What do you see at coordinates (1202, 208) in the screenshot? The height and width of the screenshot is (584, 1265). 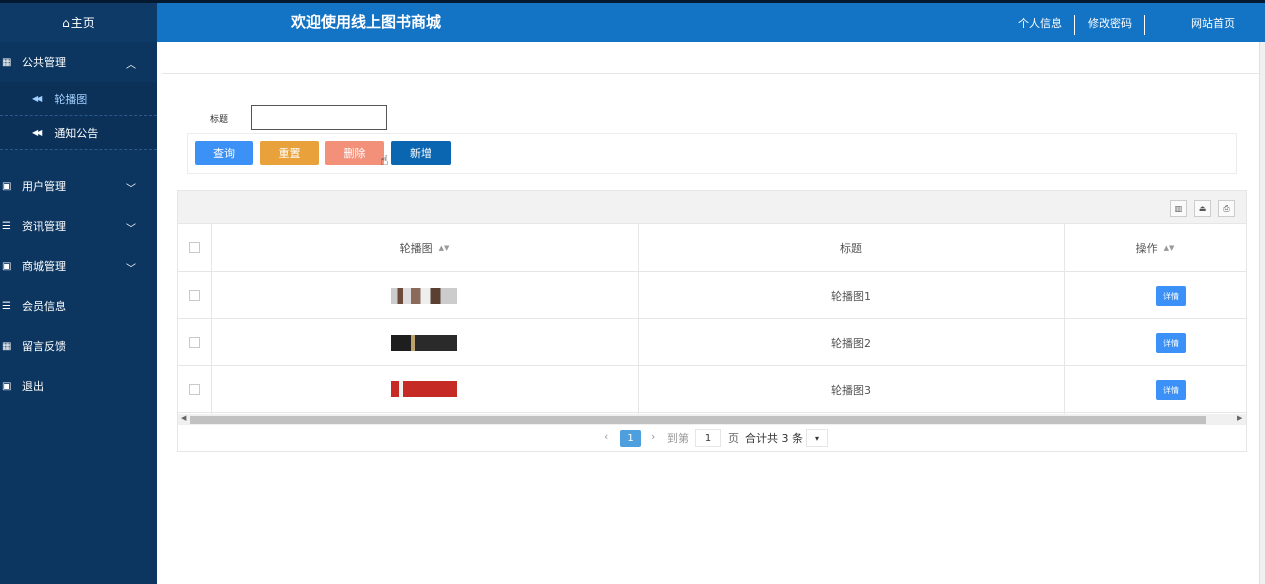 I see `export-icon: ⏏` at bounding box center [1202, 208].